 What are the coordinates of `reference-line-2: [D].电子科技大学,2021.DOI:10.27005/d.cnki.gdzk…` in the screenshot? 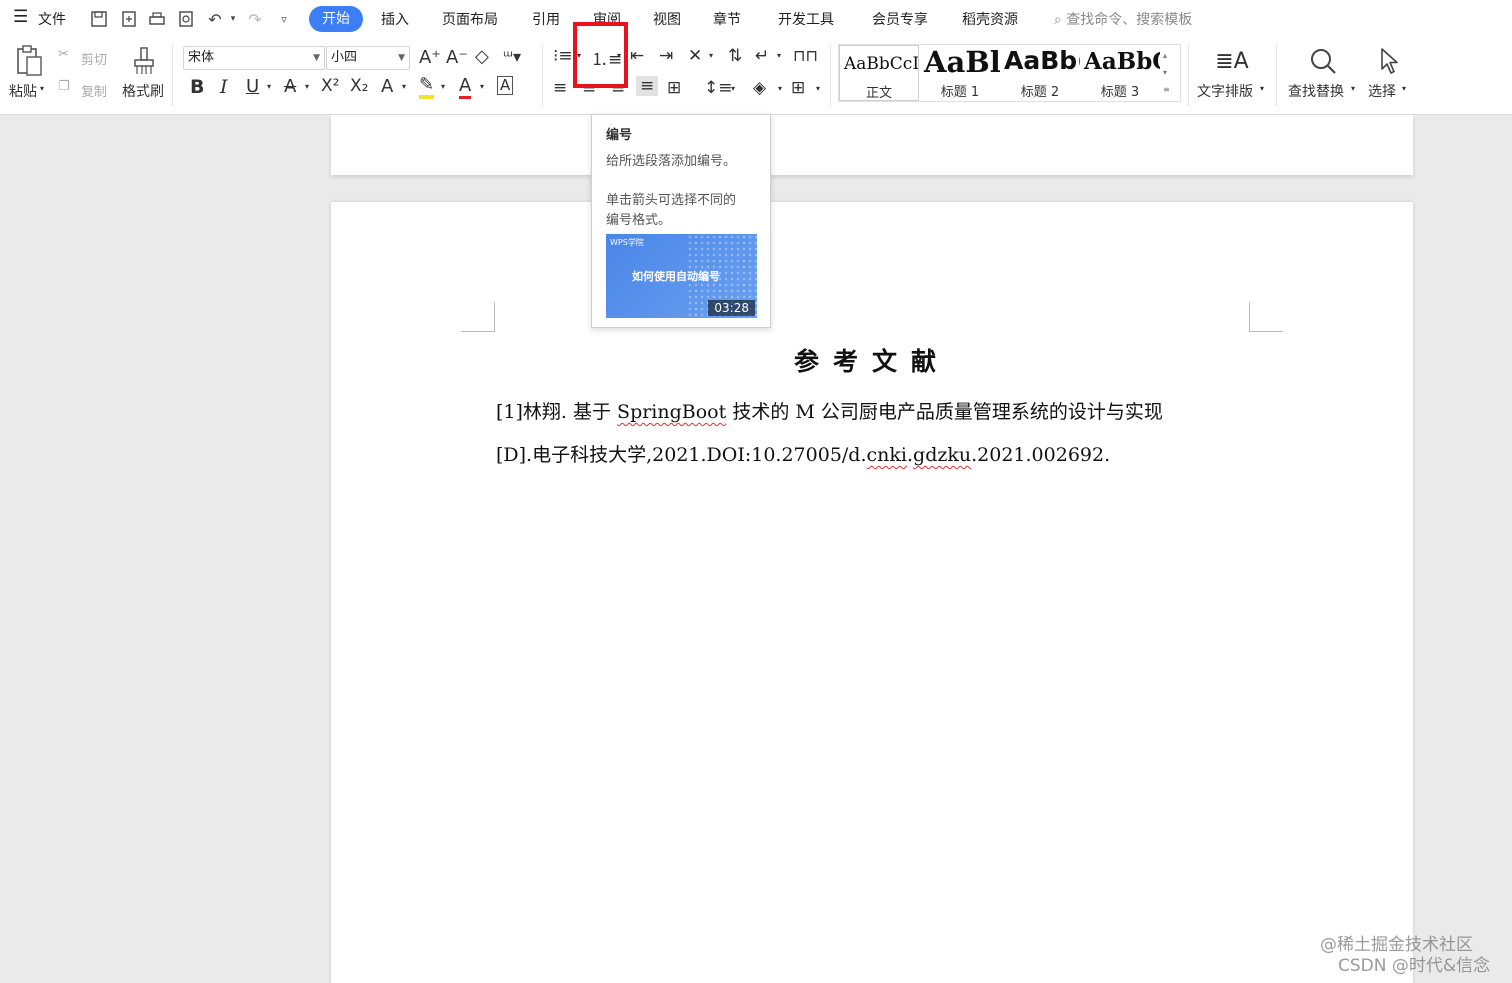 It's located at (803, 453).